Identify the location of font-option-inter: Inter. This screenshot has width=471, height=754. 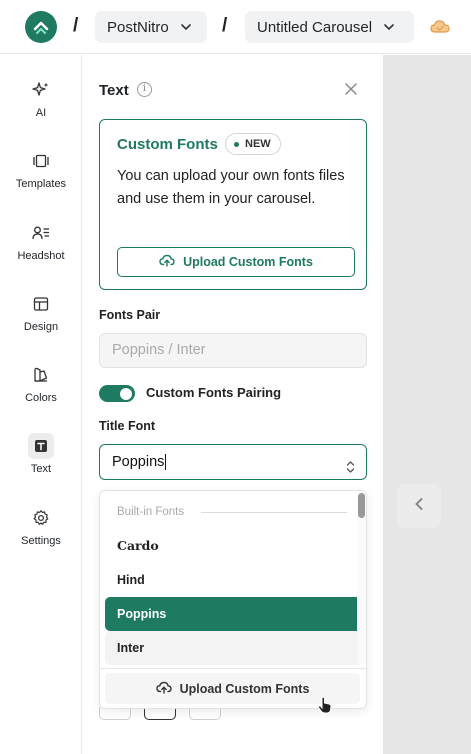
(233, 648).